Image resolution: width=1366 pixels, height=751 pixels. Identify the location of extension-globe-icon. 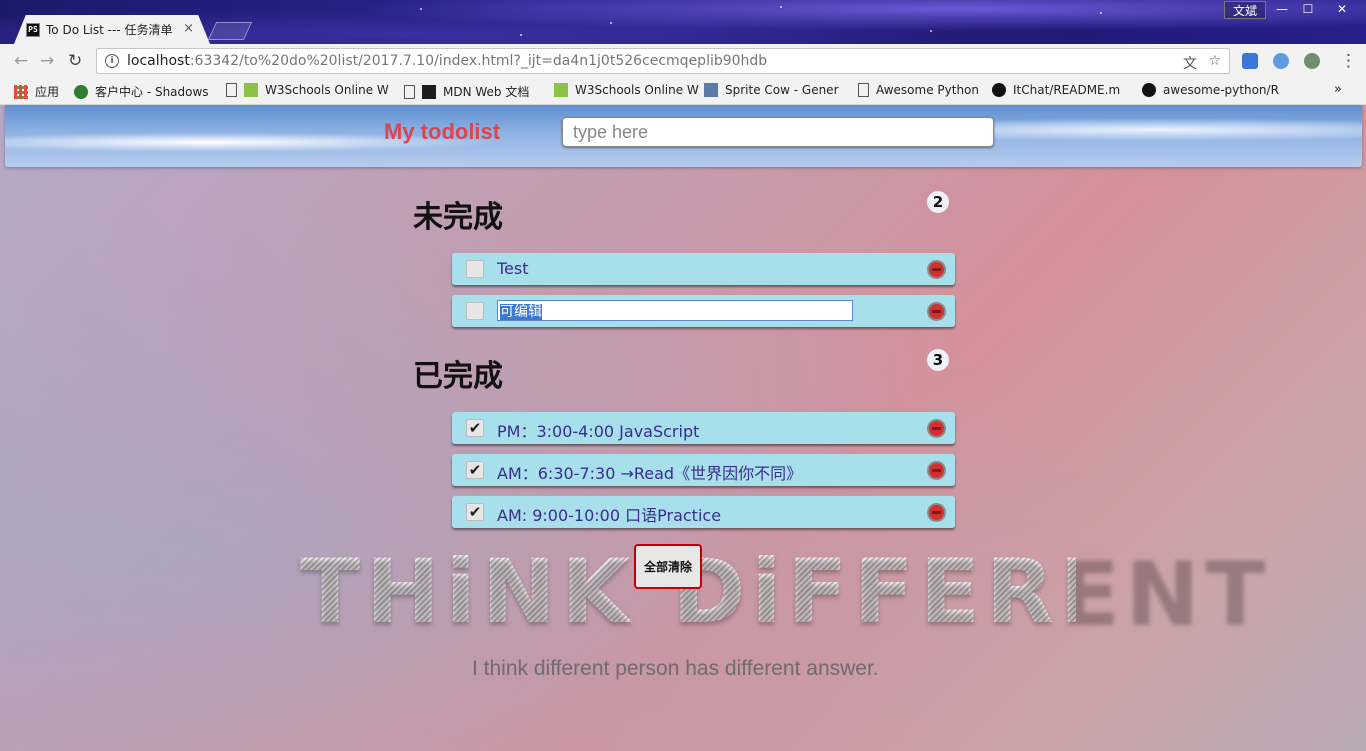
(1281, 61).